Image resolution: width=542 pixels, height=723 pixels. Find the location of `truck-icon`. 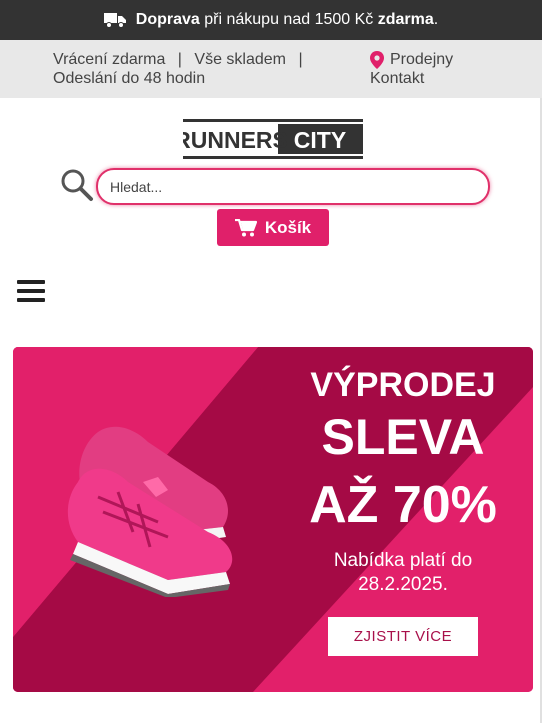

truck-icon is located at coordinates (114, 20).